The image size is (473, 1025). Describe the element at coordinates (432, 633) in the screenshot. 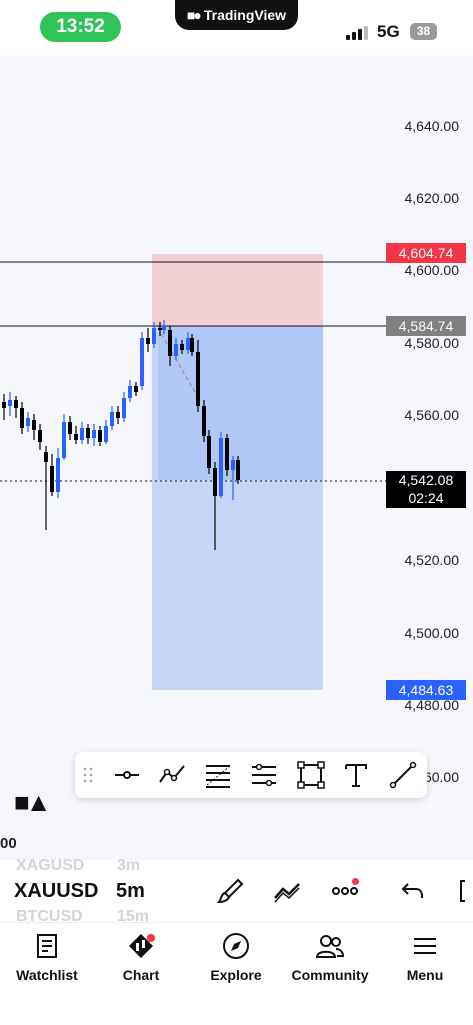

I see `price-axis-label: 4,500.00` at that location.